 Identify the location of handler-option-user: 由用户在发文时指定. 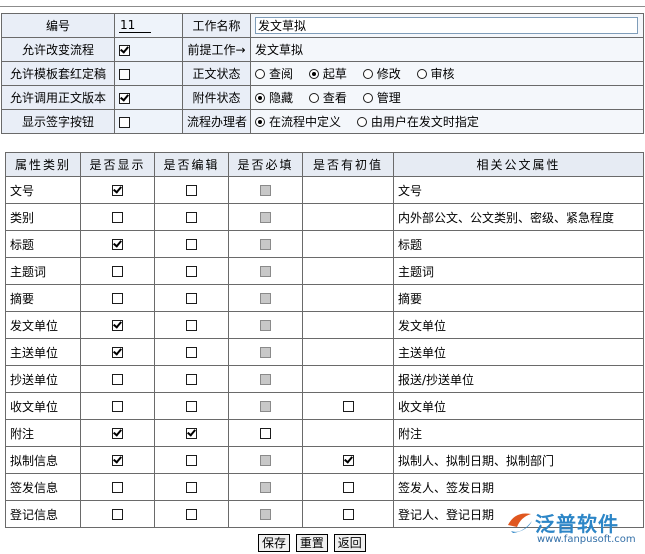
(417, 121).